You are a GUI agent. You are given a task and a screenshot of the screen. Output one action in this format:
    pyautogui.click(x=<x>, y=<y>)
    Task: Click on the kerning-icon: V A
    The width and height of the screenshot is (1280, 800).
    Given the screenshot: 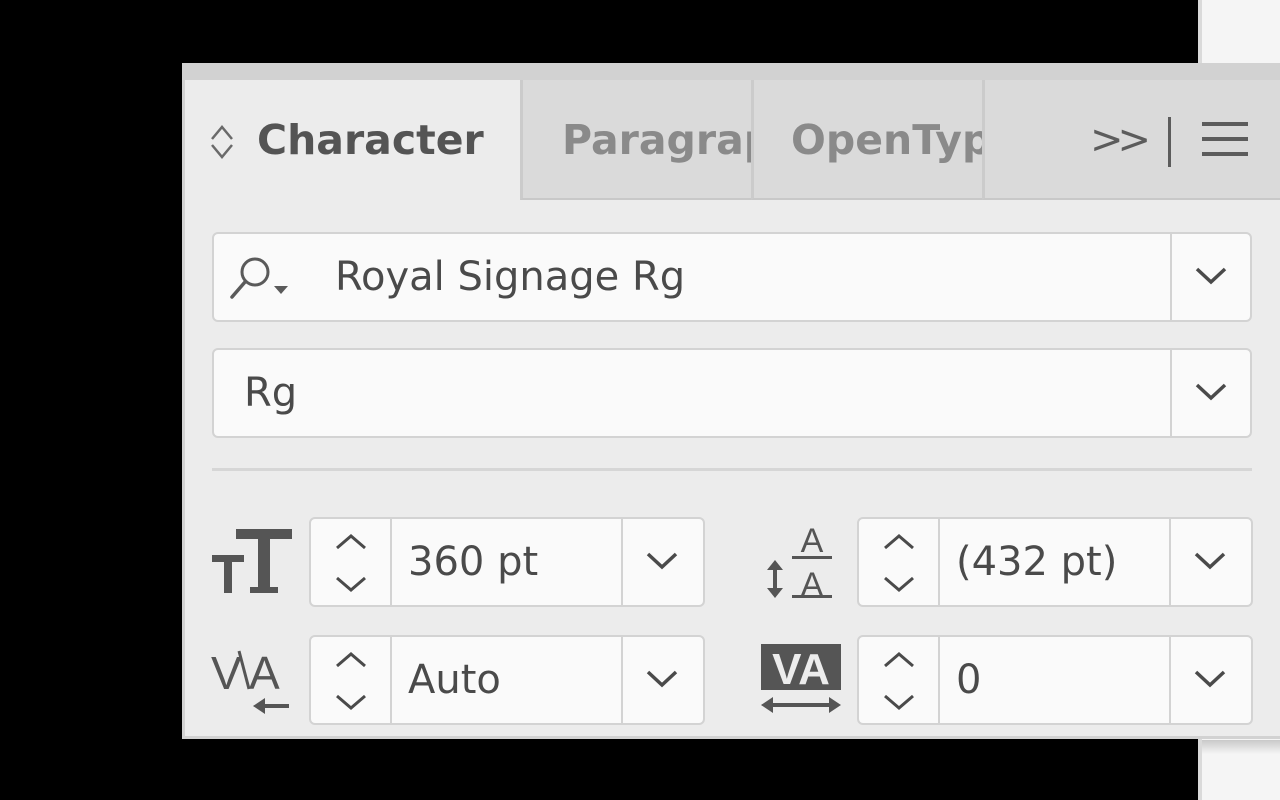 What is the action you would take?
    pyautogui.click(x=250, y=680)
    